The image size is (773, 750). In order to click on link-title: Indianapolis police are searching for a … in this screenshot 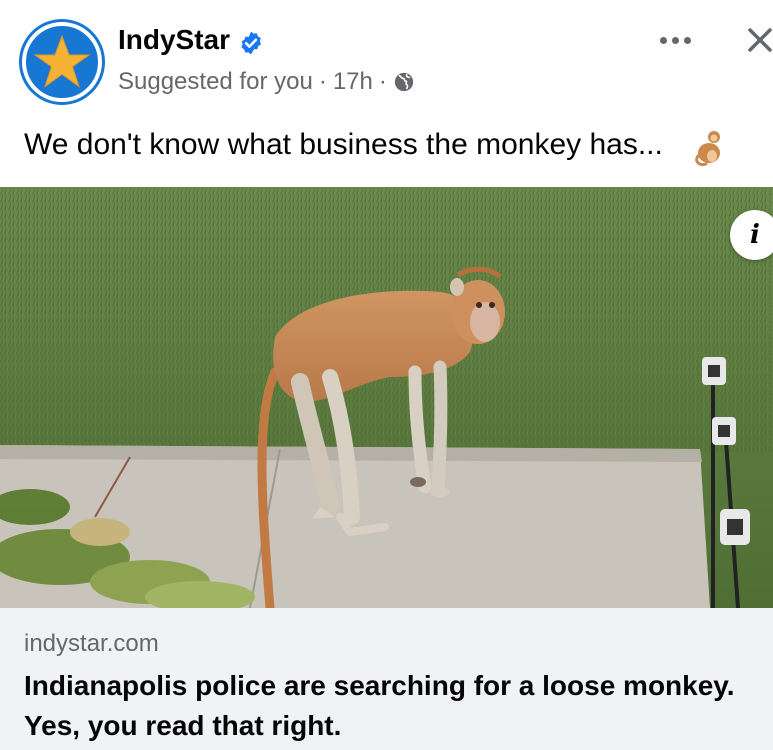, I will do `click(389, 706)`.